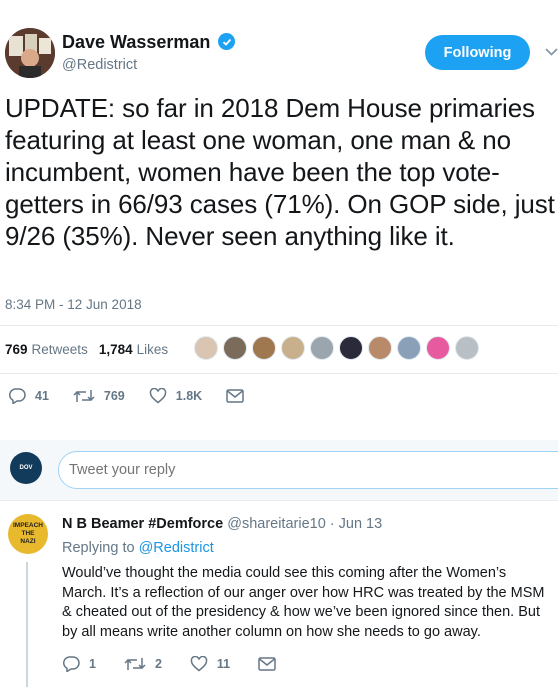 The image size is (558, 687). Describe the element at coordinates (189, 396) in the screenshot. I see `like-count: 1.8K` at that location.